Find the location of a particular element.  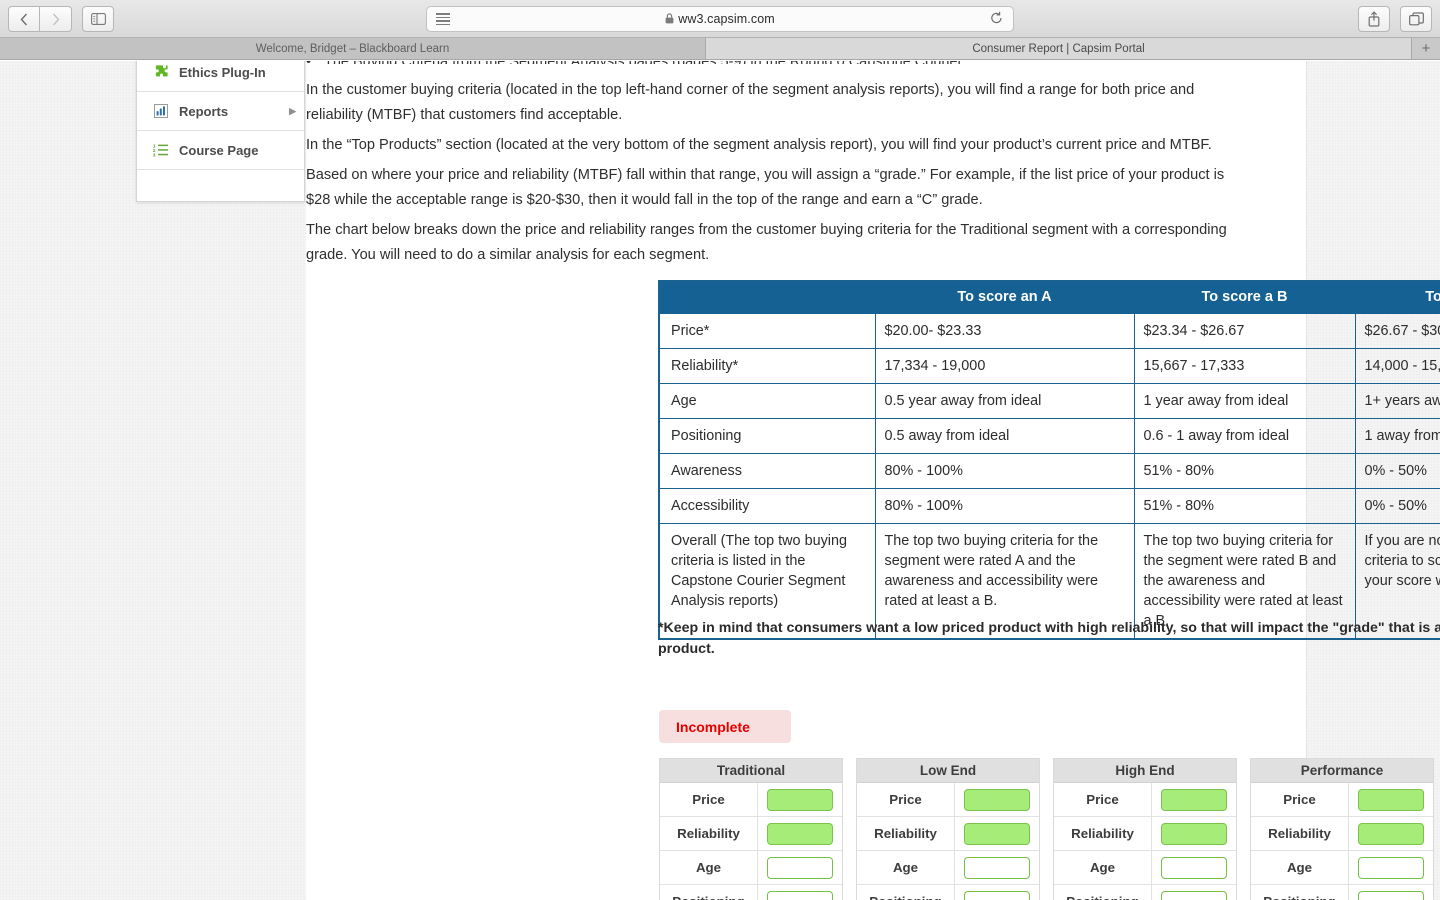

row-label: Awareness is located at coordinates (767, 470).